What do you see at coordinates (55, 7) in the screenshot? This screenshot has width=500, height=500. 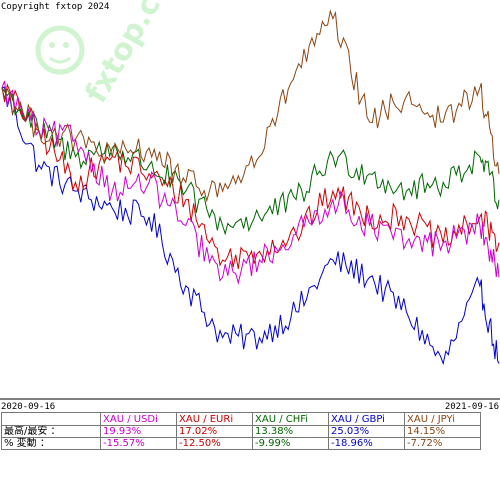 I see `copyright-text: Copyright fxtop 2024` at bounding box center [55, 7].